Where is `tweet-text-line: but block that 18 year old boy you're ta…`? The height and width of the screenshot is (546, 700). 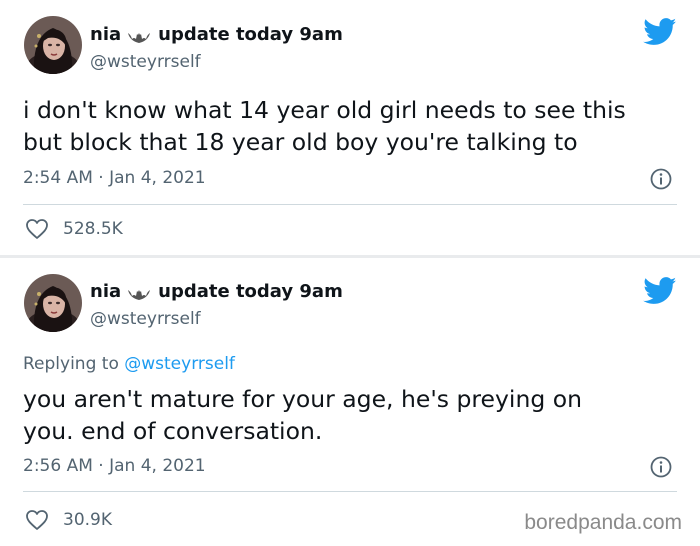
tweet-text-line: but block that 18 year old boy you're ta… is located at coordinates (300, 142).